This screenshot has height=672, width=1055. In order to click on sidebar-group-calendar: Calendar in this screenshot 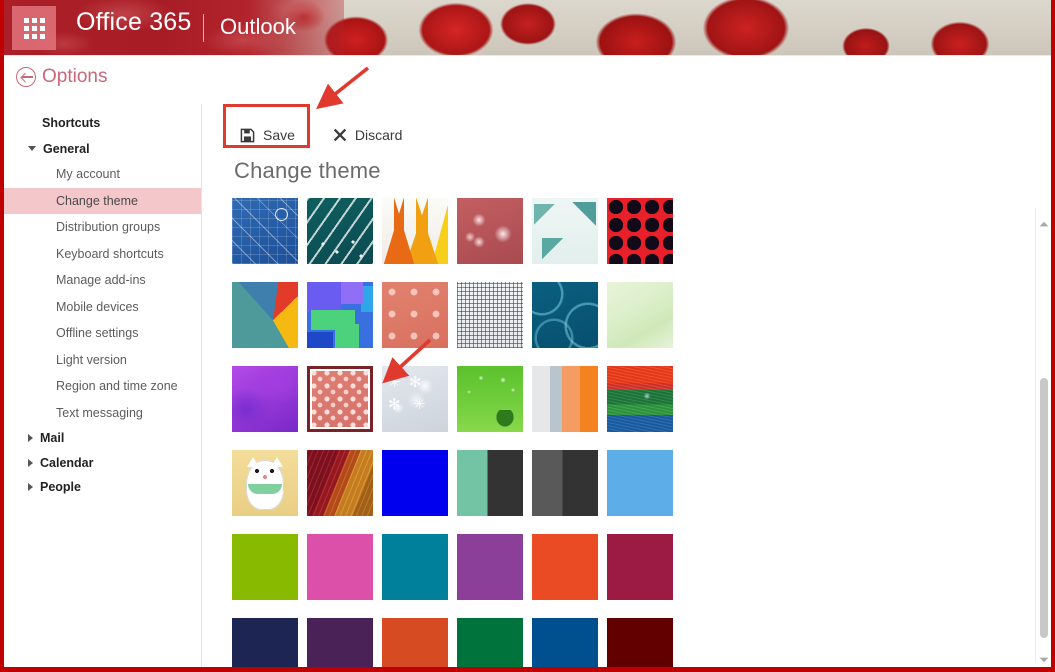, I will do `click(102, 463)`.